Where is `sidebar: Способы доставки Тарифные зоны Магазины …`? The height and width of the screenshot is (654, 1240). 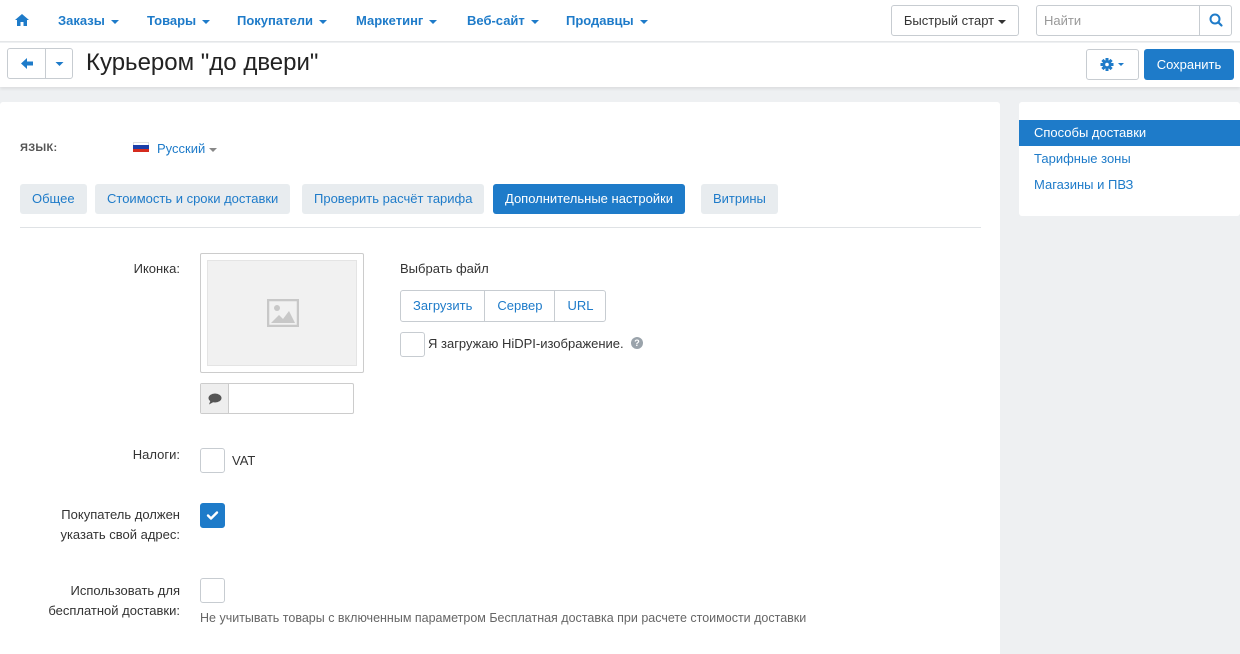 sidebar: Способы доставки Тарифные зоны Магазины … is located at coordinates (1129, 159).